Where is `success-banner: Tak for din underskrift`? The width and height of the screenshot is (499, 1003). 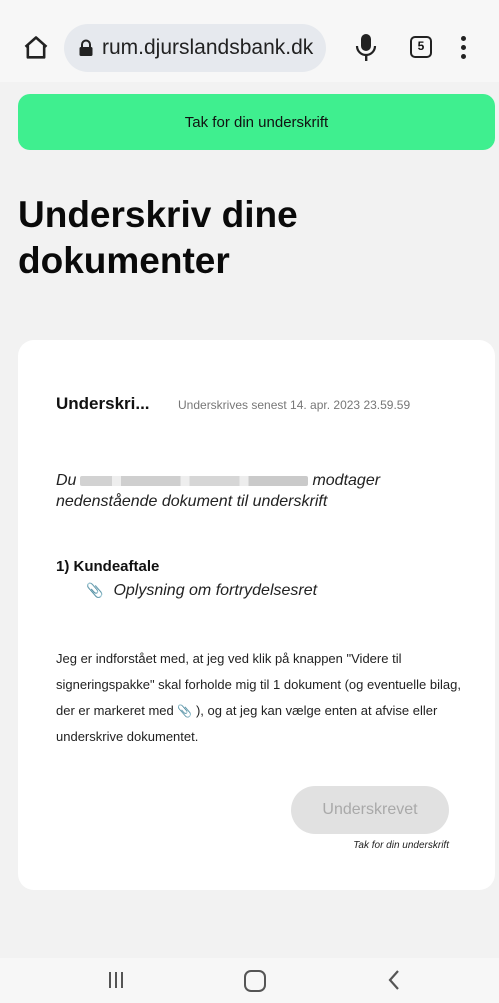 success-banner: Tak for din underskrift is located at coordinates (256, 122).